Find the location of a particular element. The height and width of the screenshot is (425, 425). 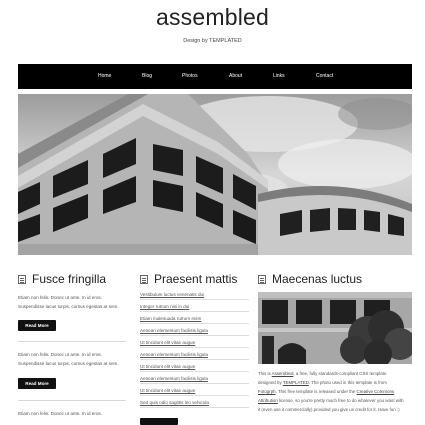

building-tree-photo is located at coordinates (335, 328).